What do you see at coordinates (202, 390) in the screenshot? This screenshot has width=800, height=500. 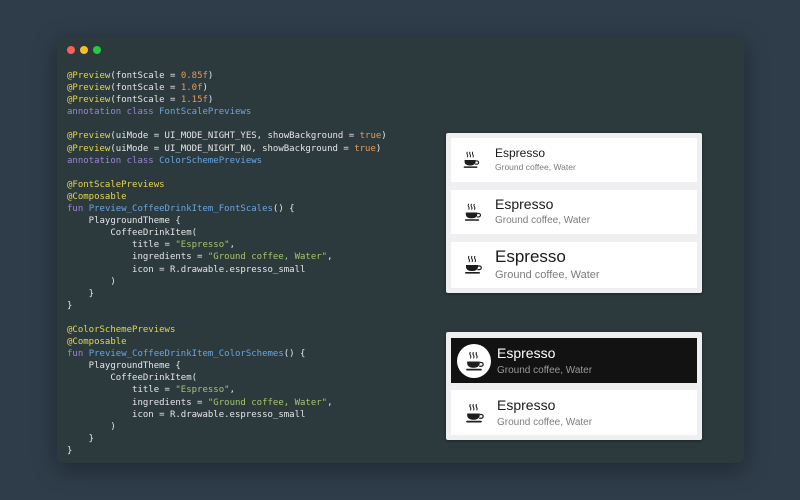 I see `code-token: "Espresso"` at bounding box center [202, 390].